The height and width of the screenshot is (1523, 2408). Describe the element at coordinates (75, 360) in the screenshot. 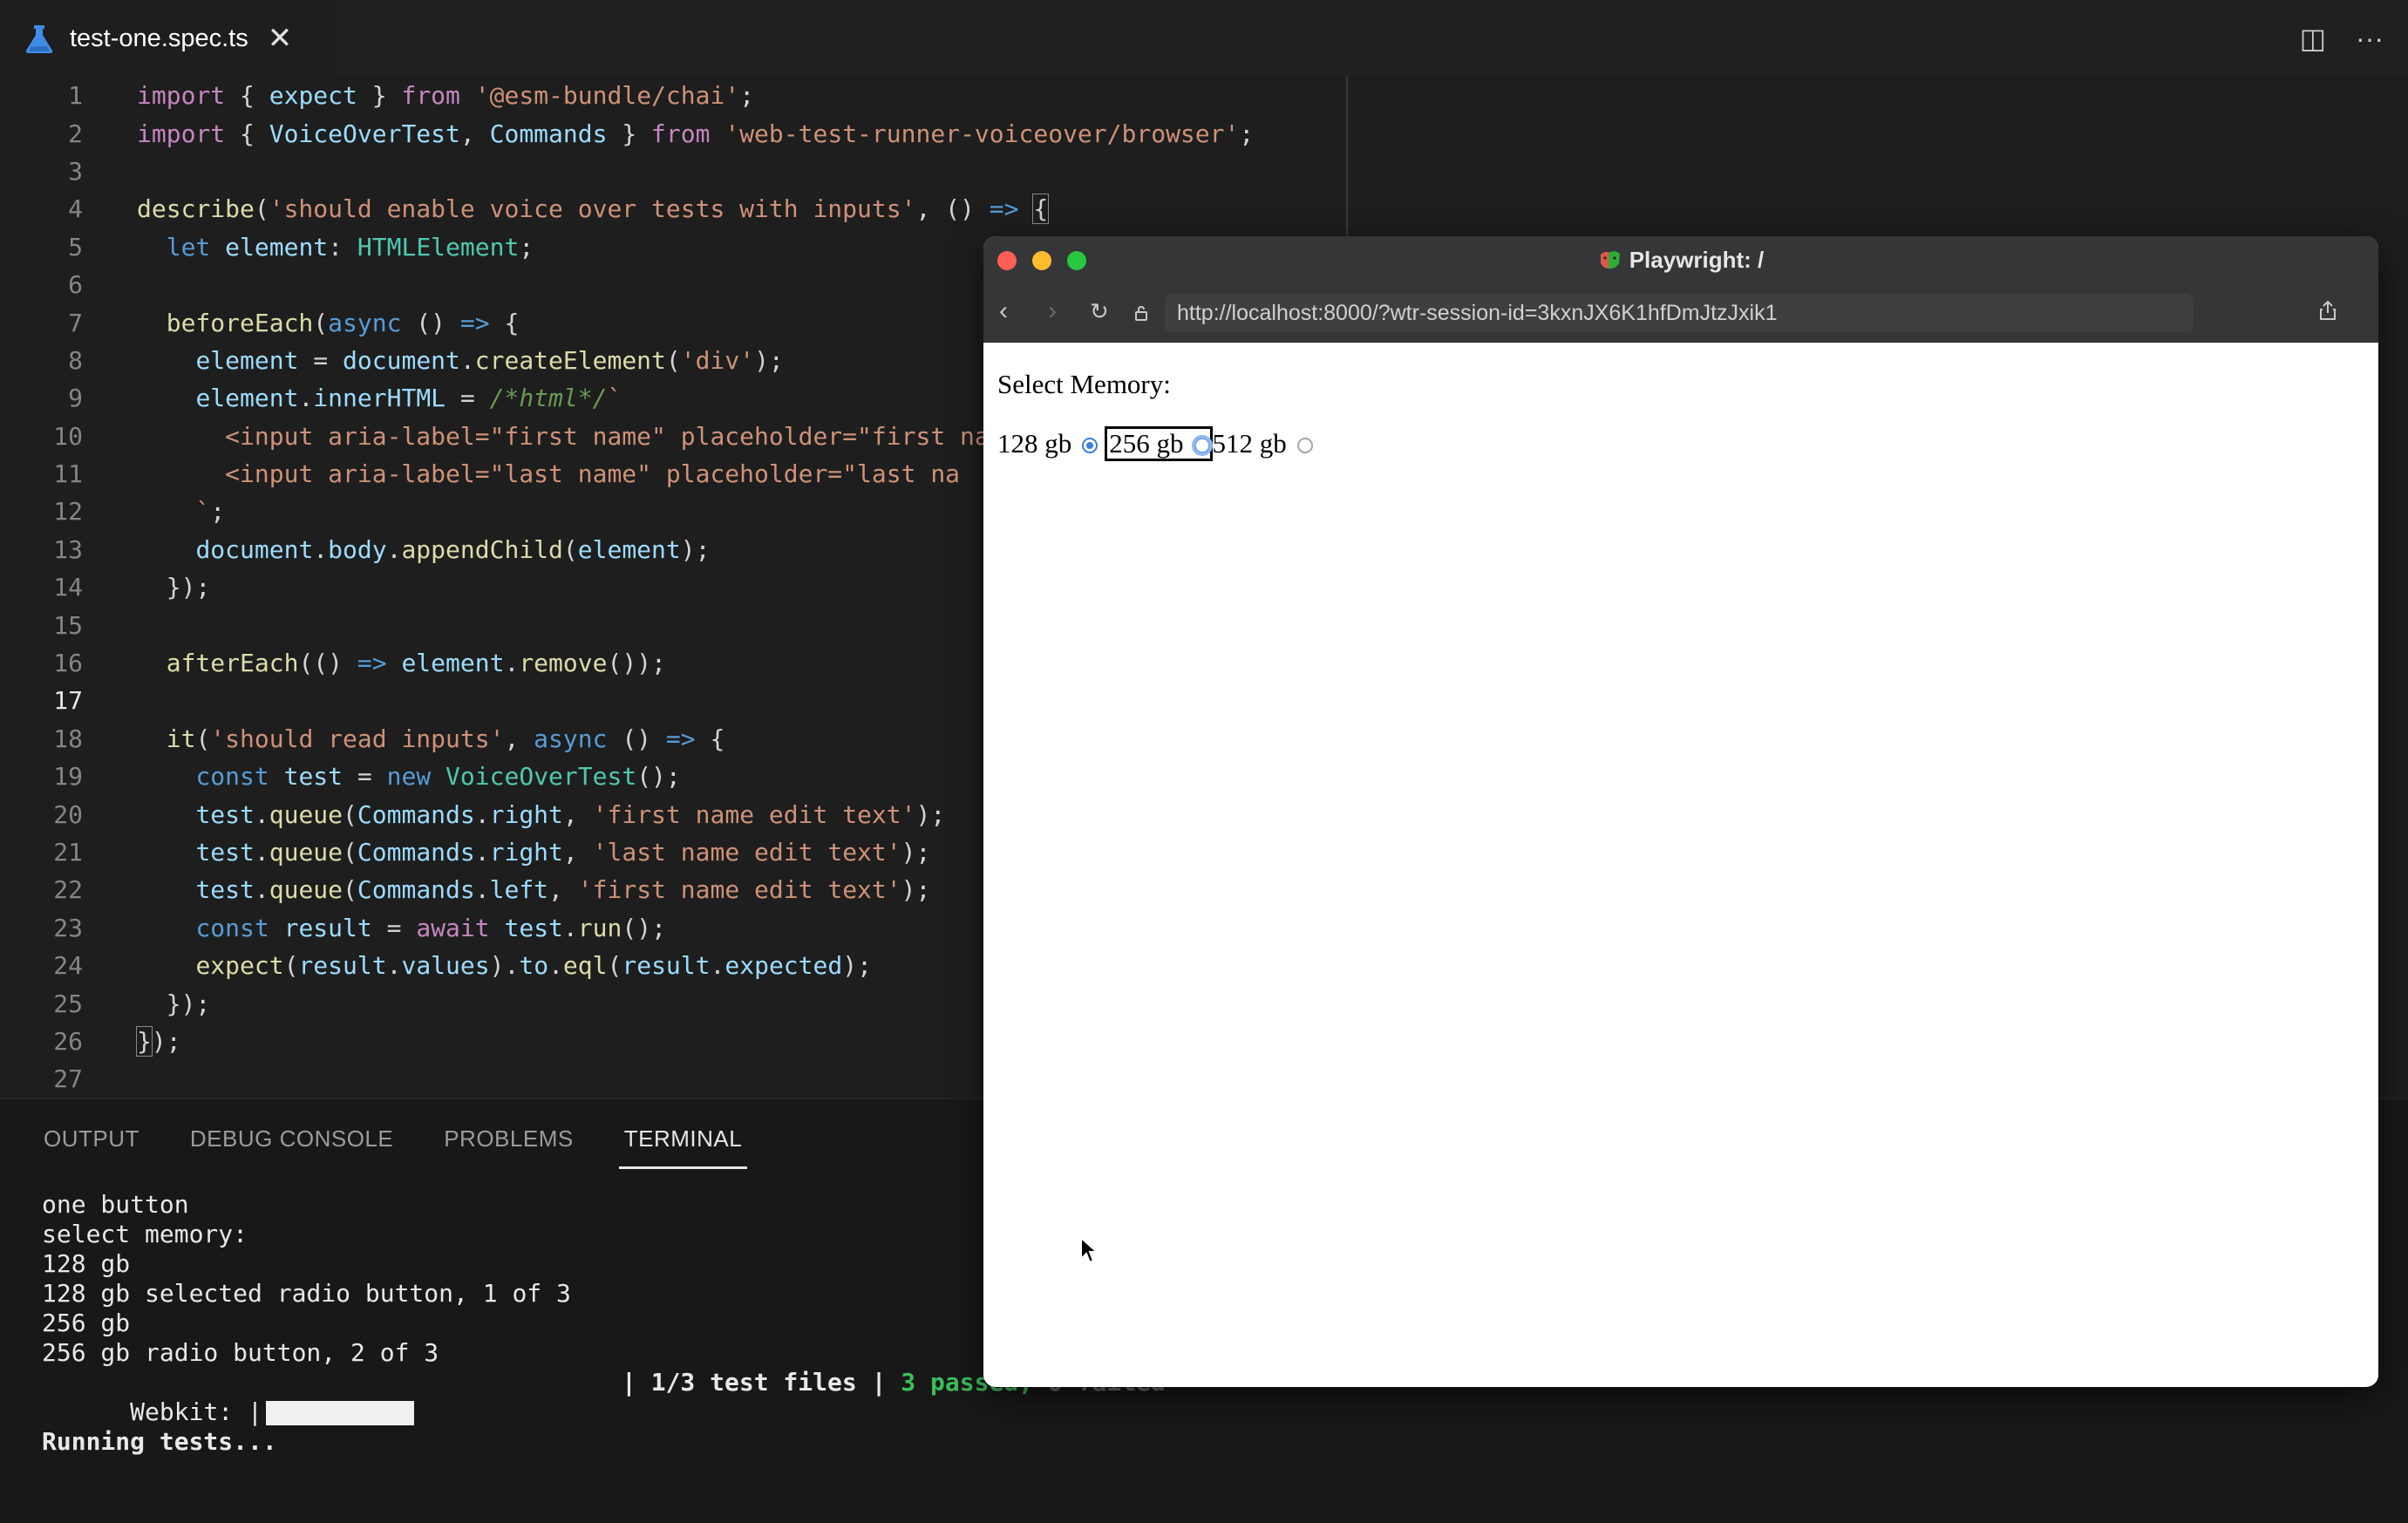

I see `line-number: 8` at that location.